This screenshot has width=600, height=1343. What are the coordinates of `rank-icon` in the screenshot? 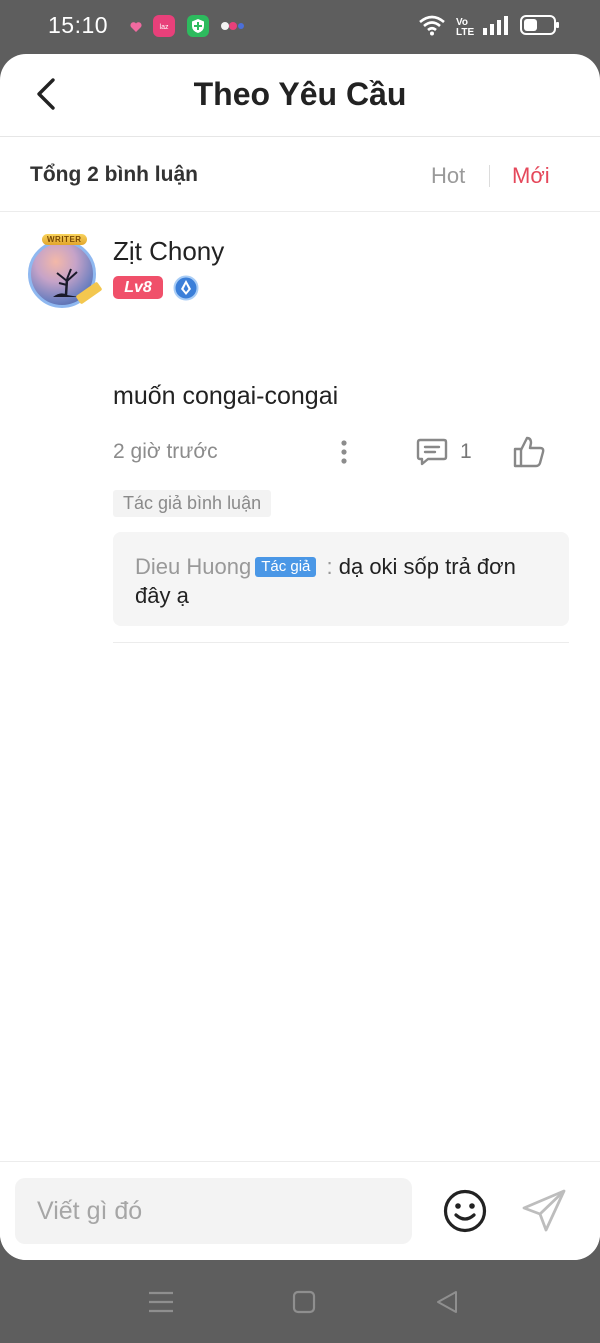 It's located at (186, 288).